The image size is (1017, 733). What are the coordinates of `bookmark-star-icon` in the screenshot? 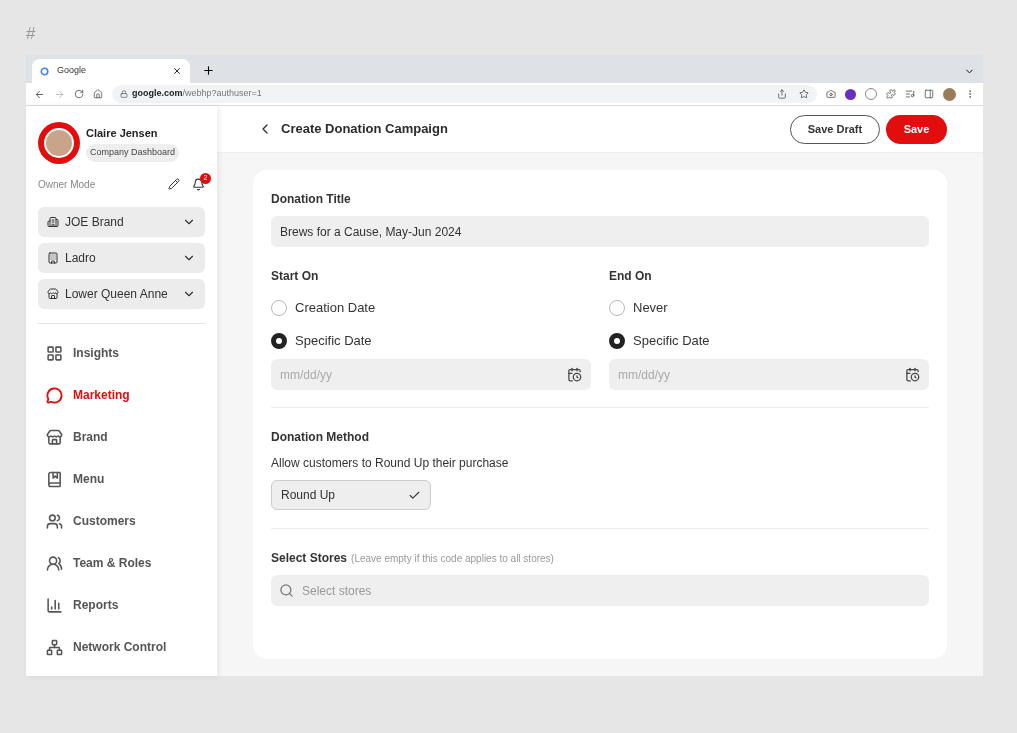 It's located at (804, 94).